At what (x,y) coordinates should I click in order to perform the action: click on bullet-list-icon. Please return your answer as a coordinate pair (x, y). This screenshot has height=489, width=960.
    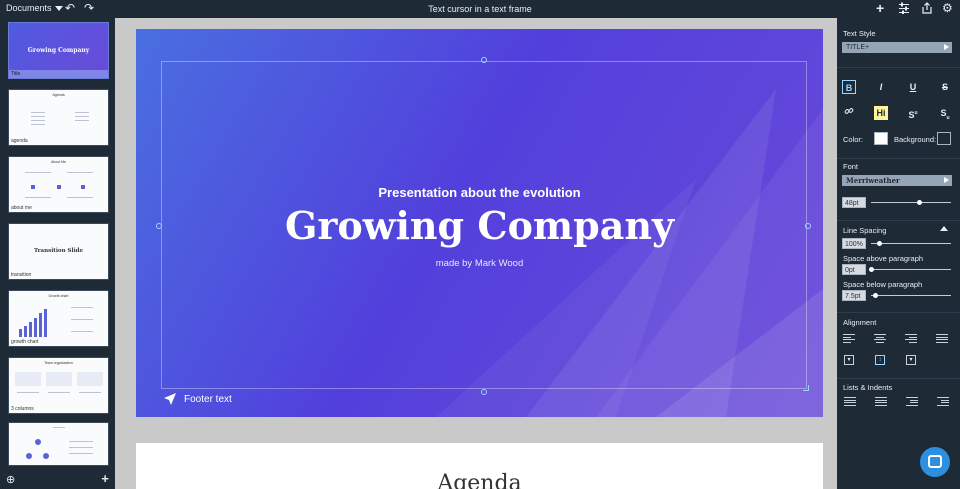
    Looking at the image, I should click on (850, 401).